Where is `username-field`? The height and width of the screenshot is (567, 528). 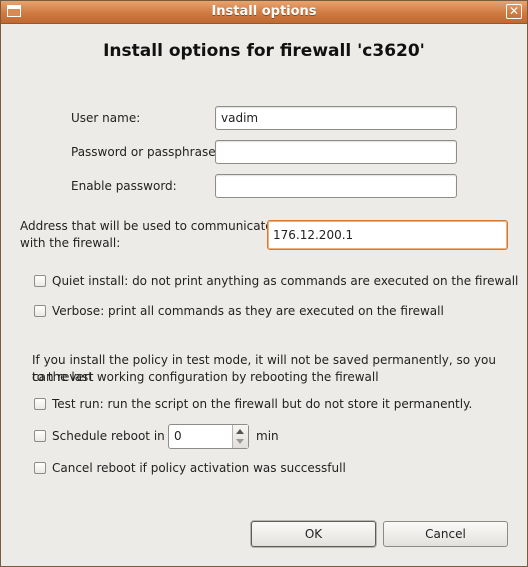
username-field is located at coordinates (336, 118).